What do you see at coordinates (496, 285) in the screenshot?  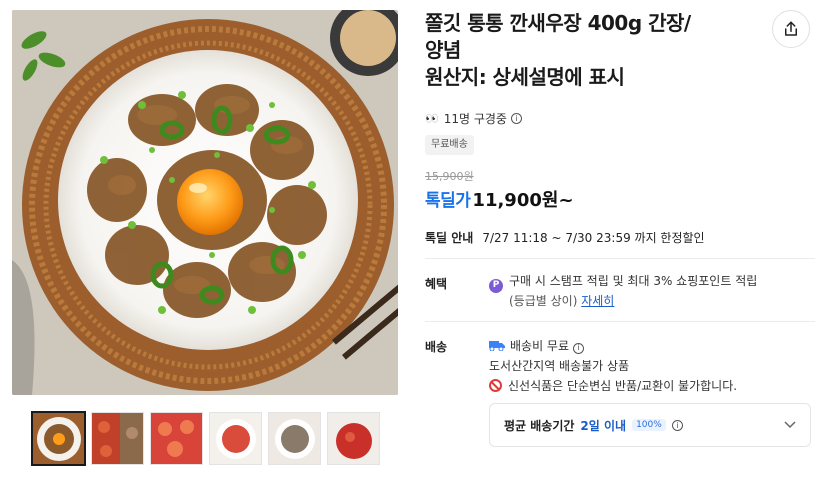 I see `point-icon: P` at bounding box center [496, 285].